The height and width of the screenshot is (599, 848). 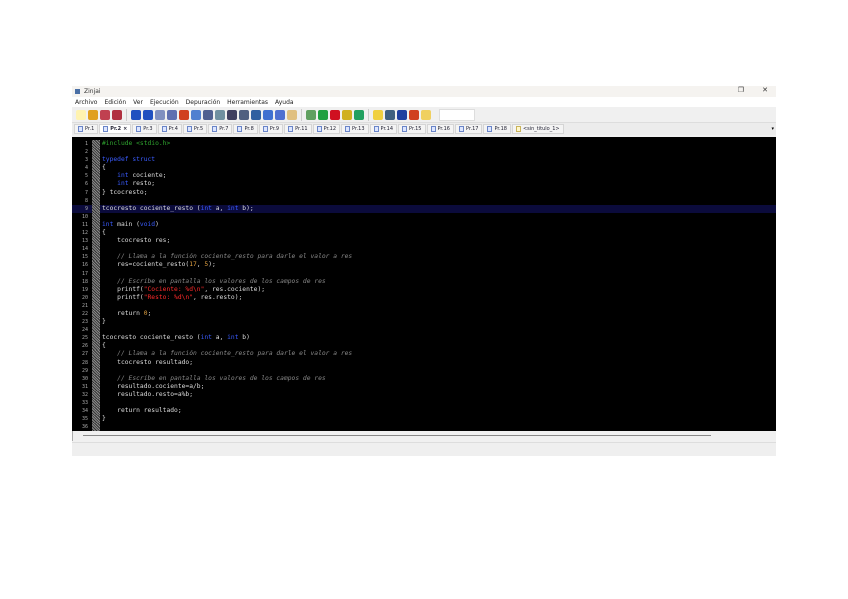 I want to click on quickhelp-icon, so click(x=378, y=114).